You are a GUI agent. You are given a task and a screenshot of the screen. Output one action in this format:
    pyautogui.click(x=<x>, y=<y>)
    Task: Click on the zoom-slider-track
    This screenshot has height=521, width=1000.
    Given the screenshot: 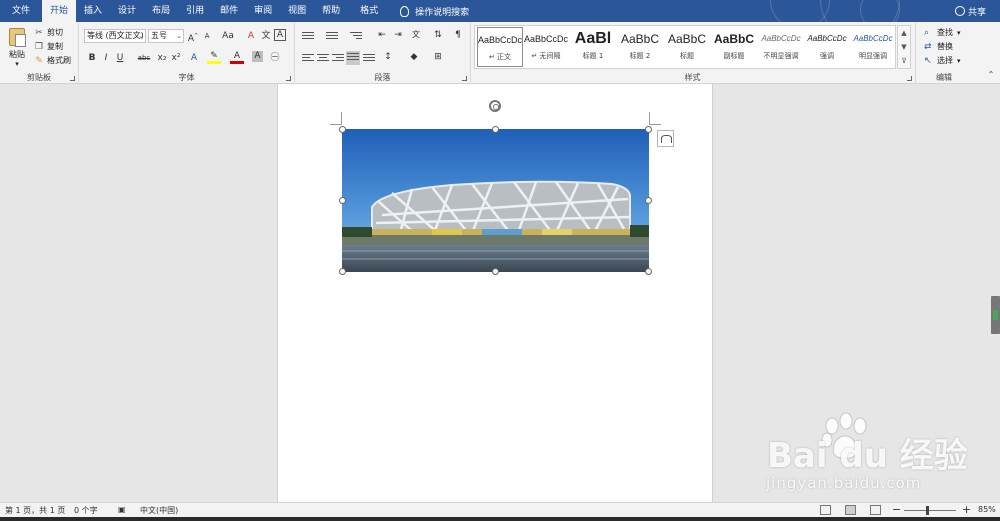 What is the action you would take?
    pyautogui.click(x=930, y=510)
    